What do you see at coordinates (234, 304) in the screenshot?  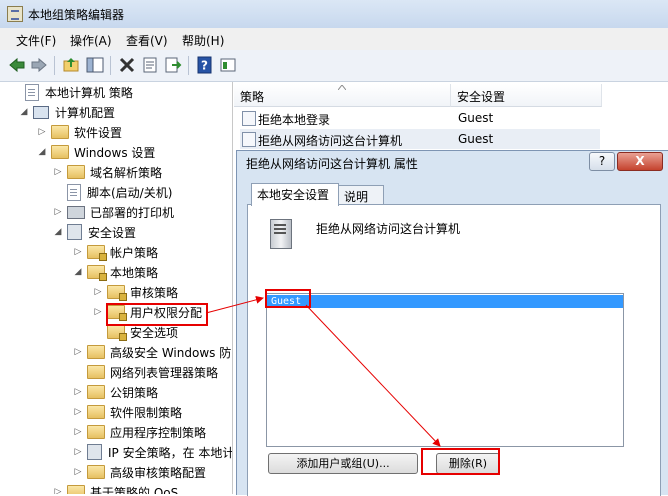 I see `arrow-to-guest` at bounding box center [234, 304].